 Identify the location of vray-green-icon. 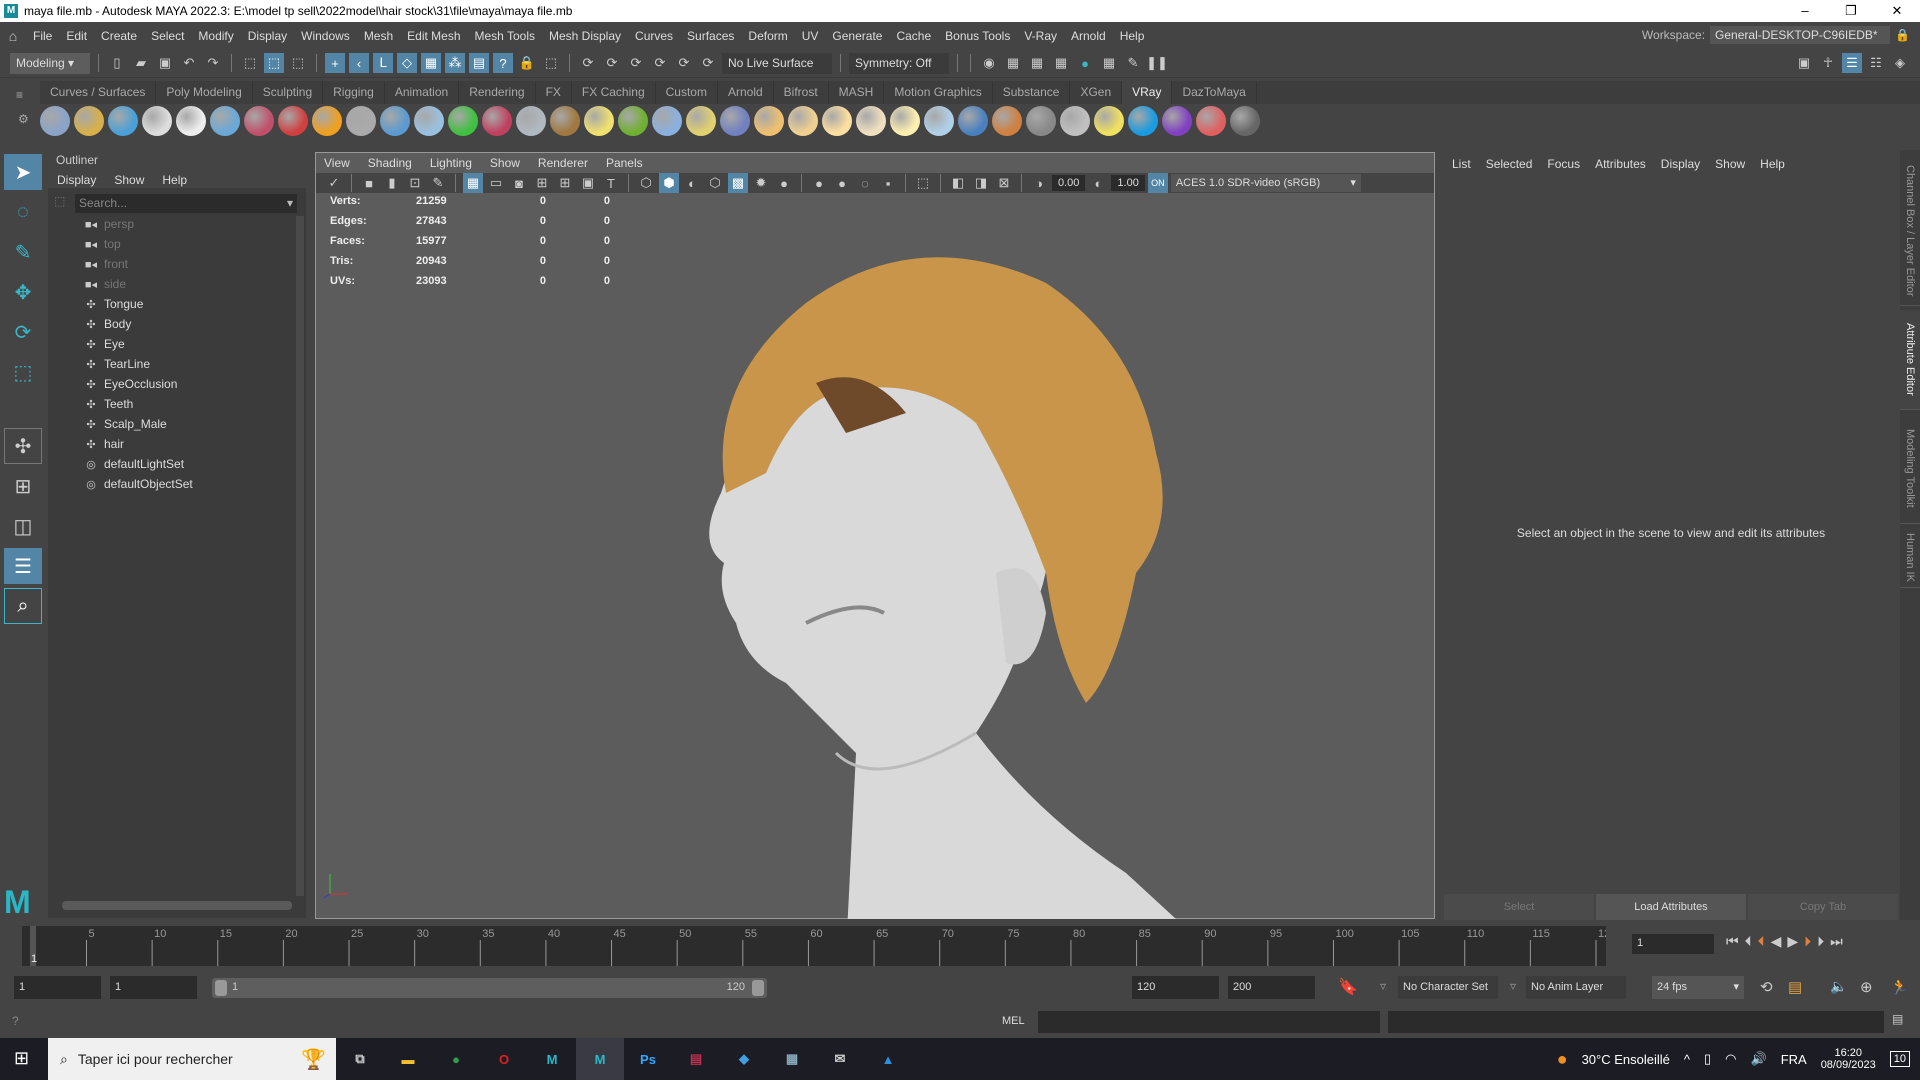
(463, 121).